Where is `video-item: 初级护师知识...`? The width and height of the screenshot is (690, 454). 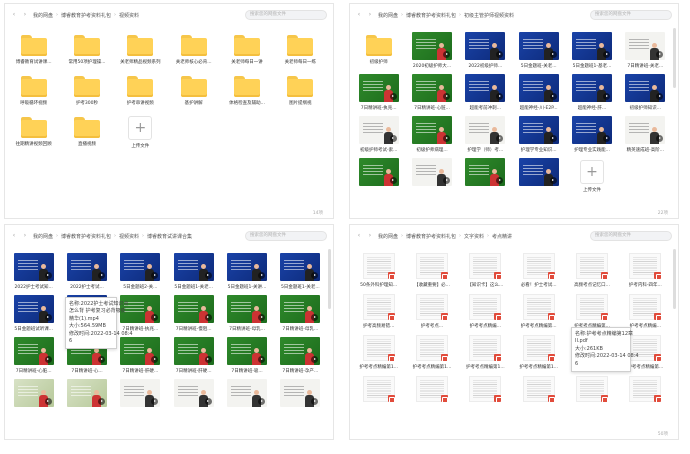 video-item: 初级护师知识... is located at coordinates (645, 90).